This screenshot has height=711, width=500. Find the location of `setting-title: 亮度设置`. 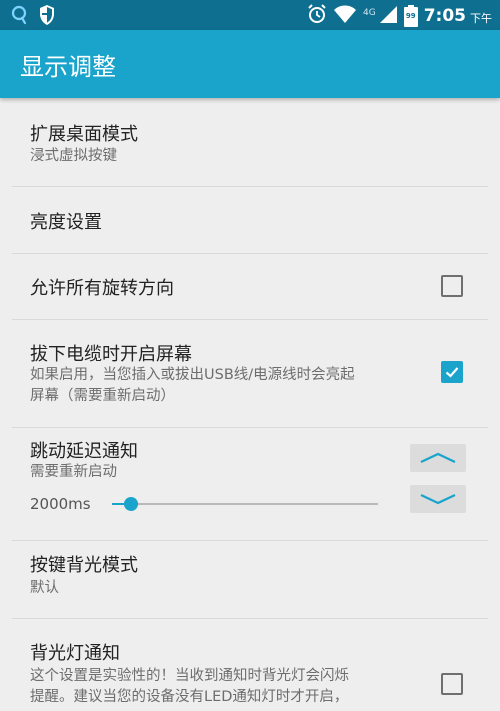

setting-title: 亮度设置 is located at coordinates (66, 222).